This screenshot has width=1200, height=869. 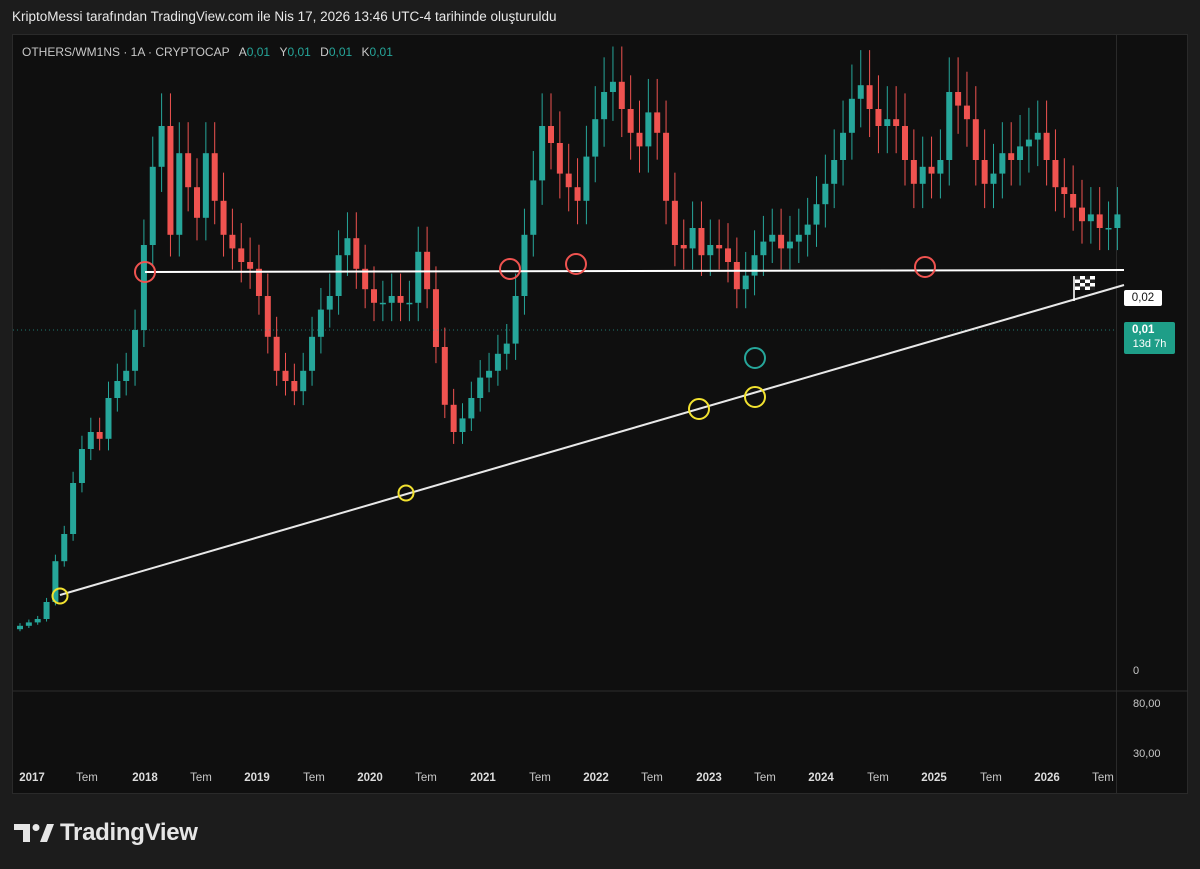 I want to click on time-tick-year: 2025, so click(x=934, y=778).